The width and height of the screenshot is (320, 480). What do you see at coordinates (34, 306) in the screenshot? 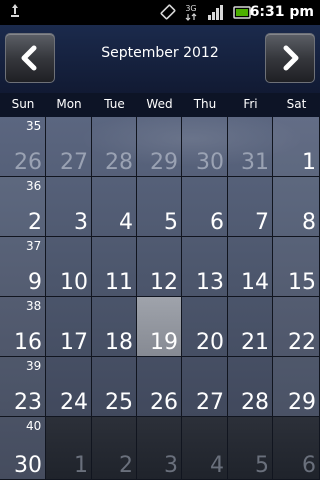
I see `week-number: 38` at bounding box center [34, 306].